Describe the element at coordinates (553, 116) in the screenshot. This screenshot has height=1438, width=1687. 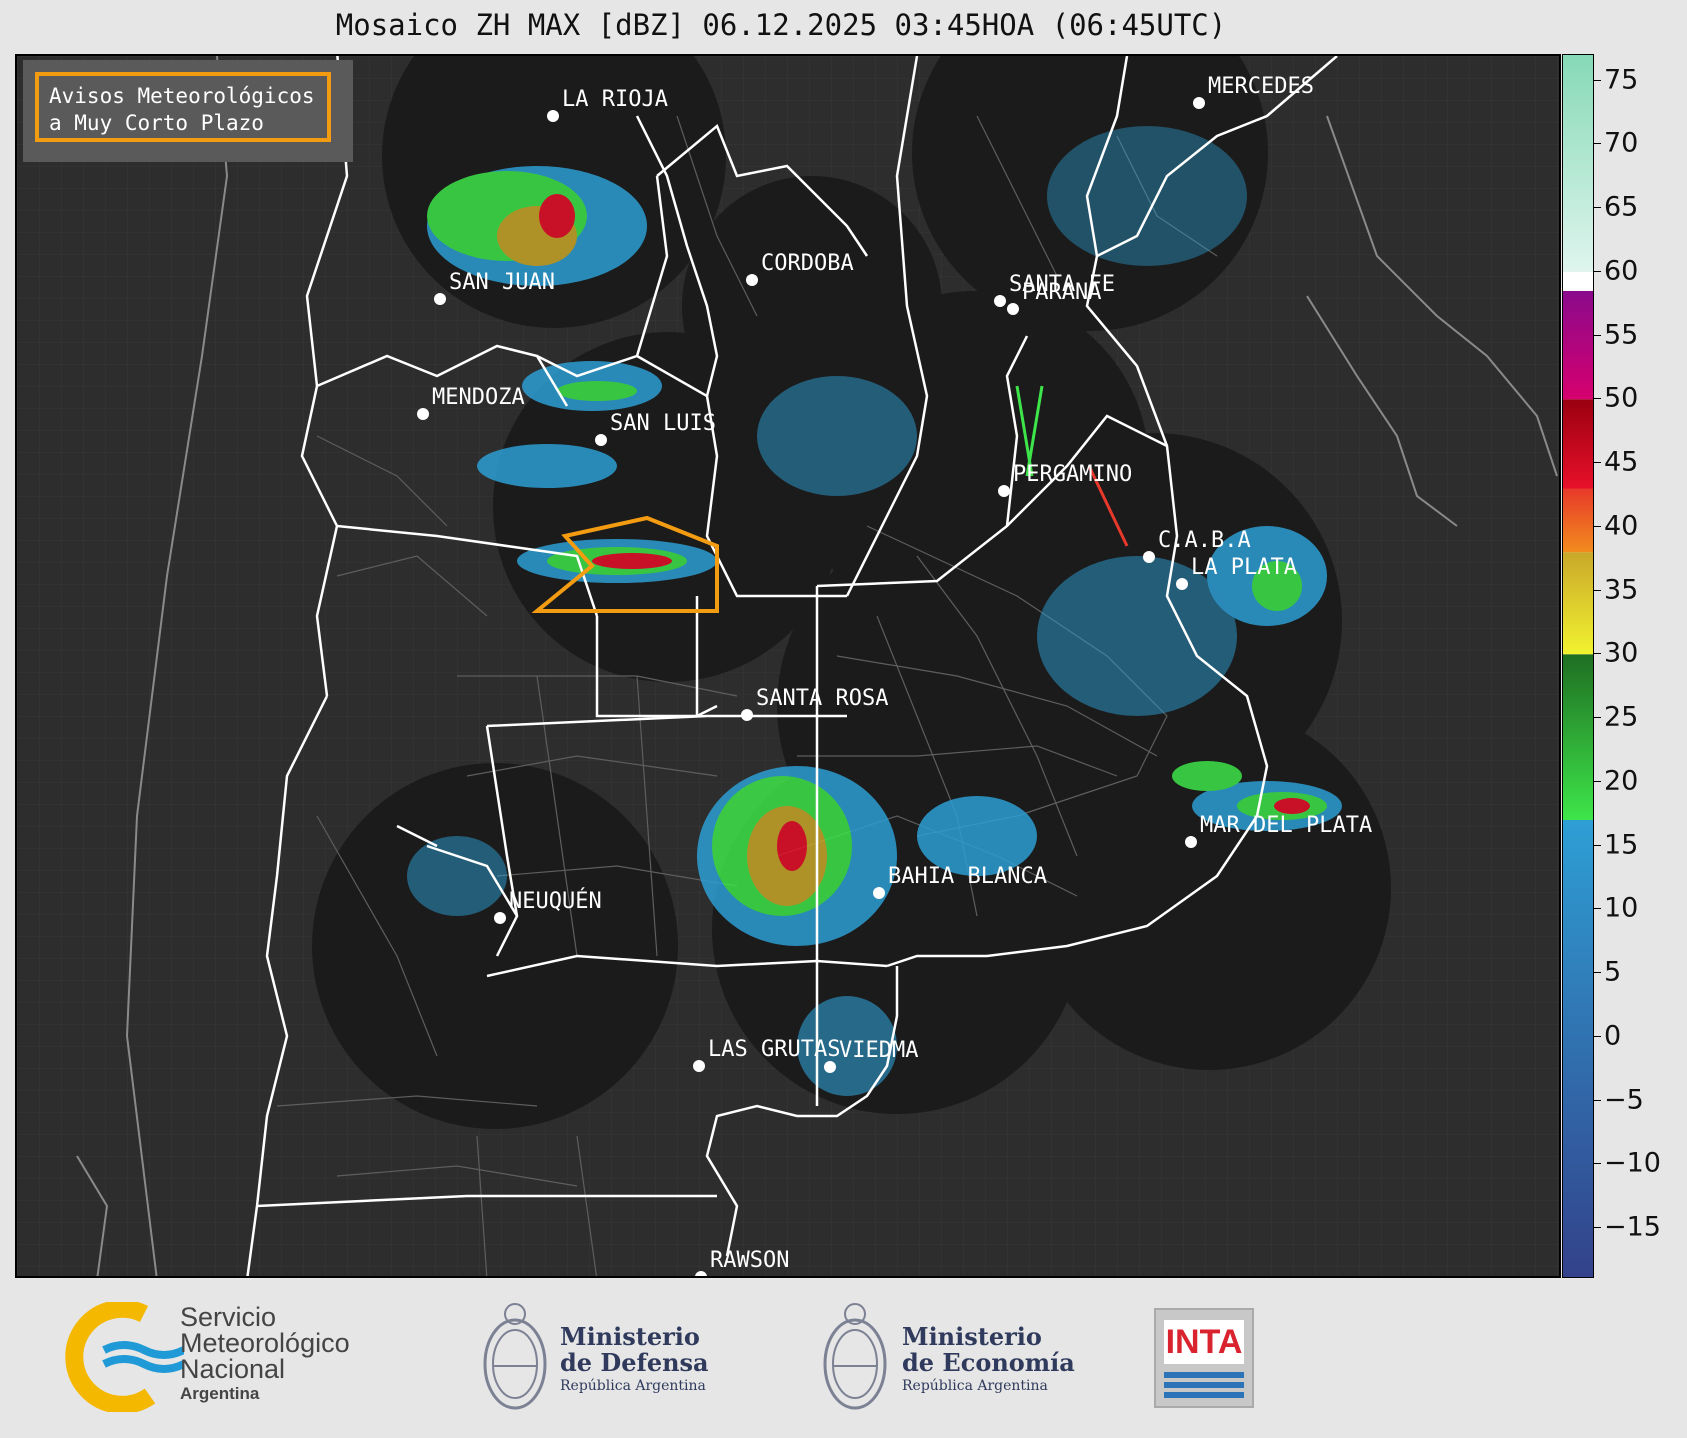
I see `city-marker-la-rioja` at that location.